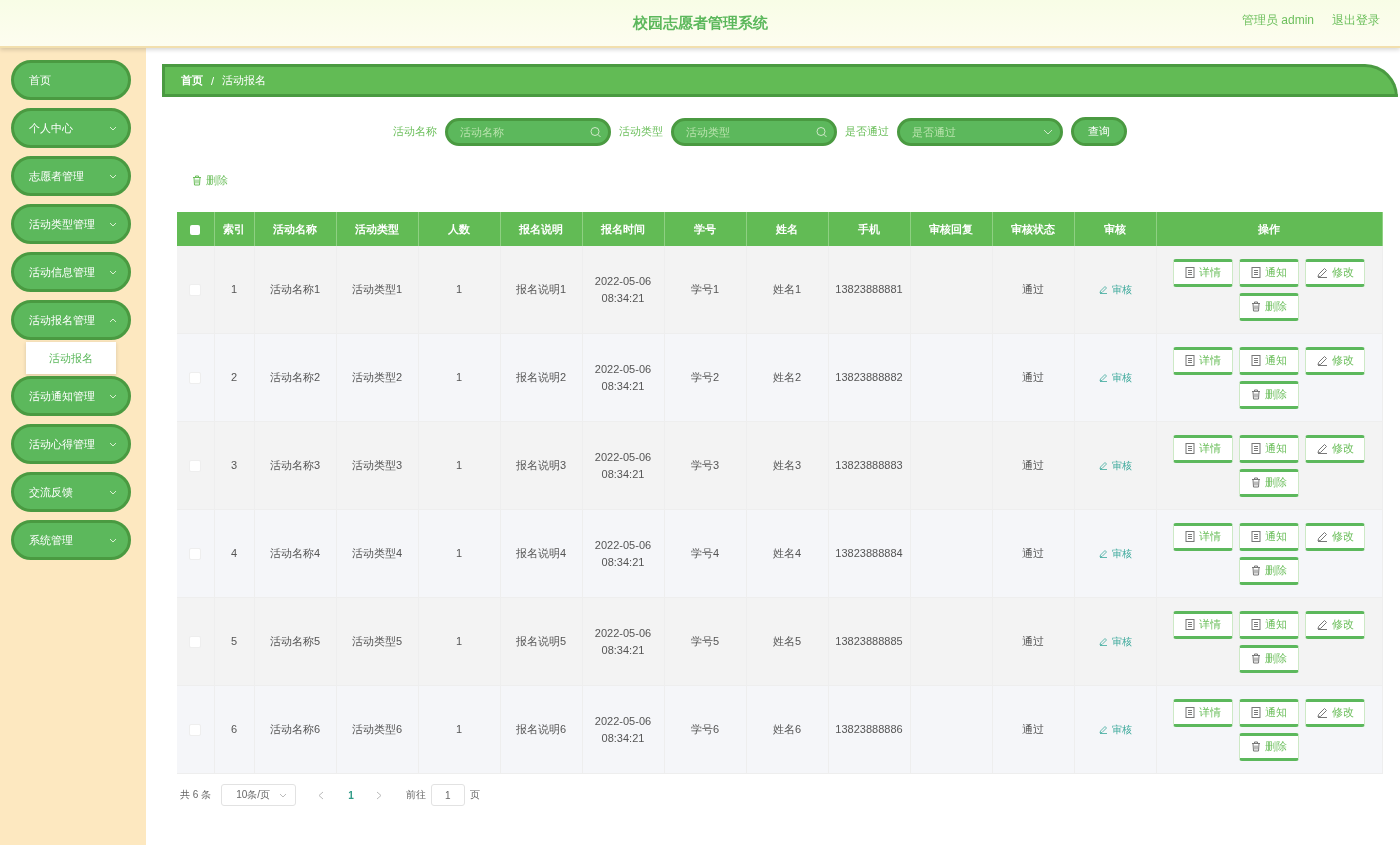  What do you see at coordinates (1356, 20) in the screenshot?
I see `logout-link: 退出登录` at bounding box center [1356, 20].